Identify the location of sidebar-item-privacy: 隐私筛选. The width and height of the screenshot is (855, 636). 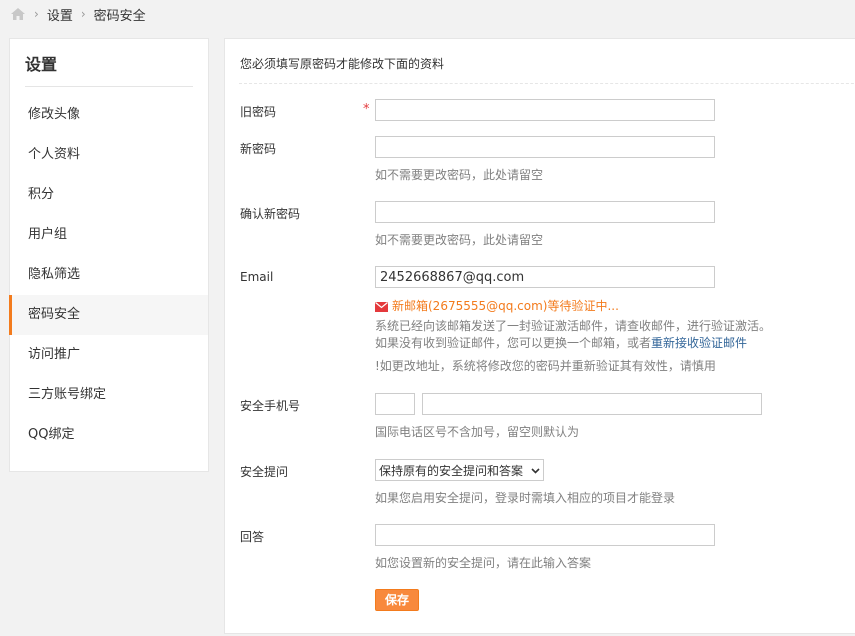
(108, 275).